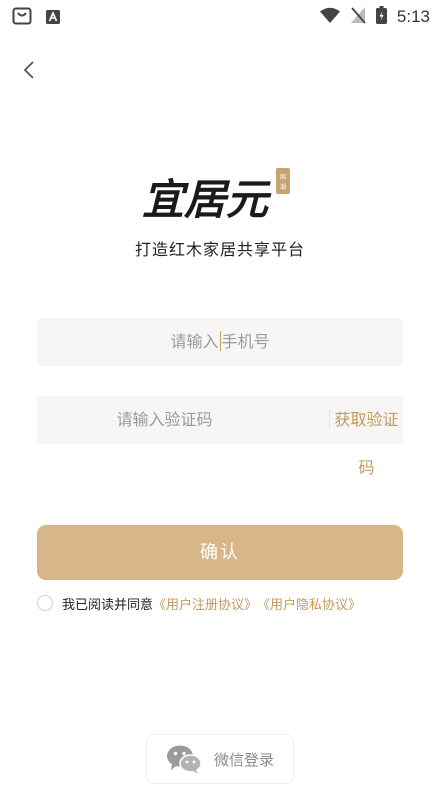 The height and width of the screenshot is (786, 440). What do you see at coordinates (220, 552) in the screenshot?
I see `confirm-button: 确认` at bounding box center [220, 552].